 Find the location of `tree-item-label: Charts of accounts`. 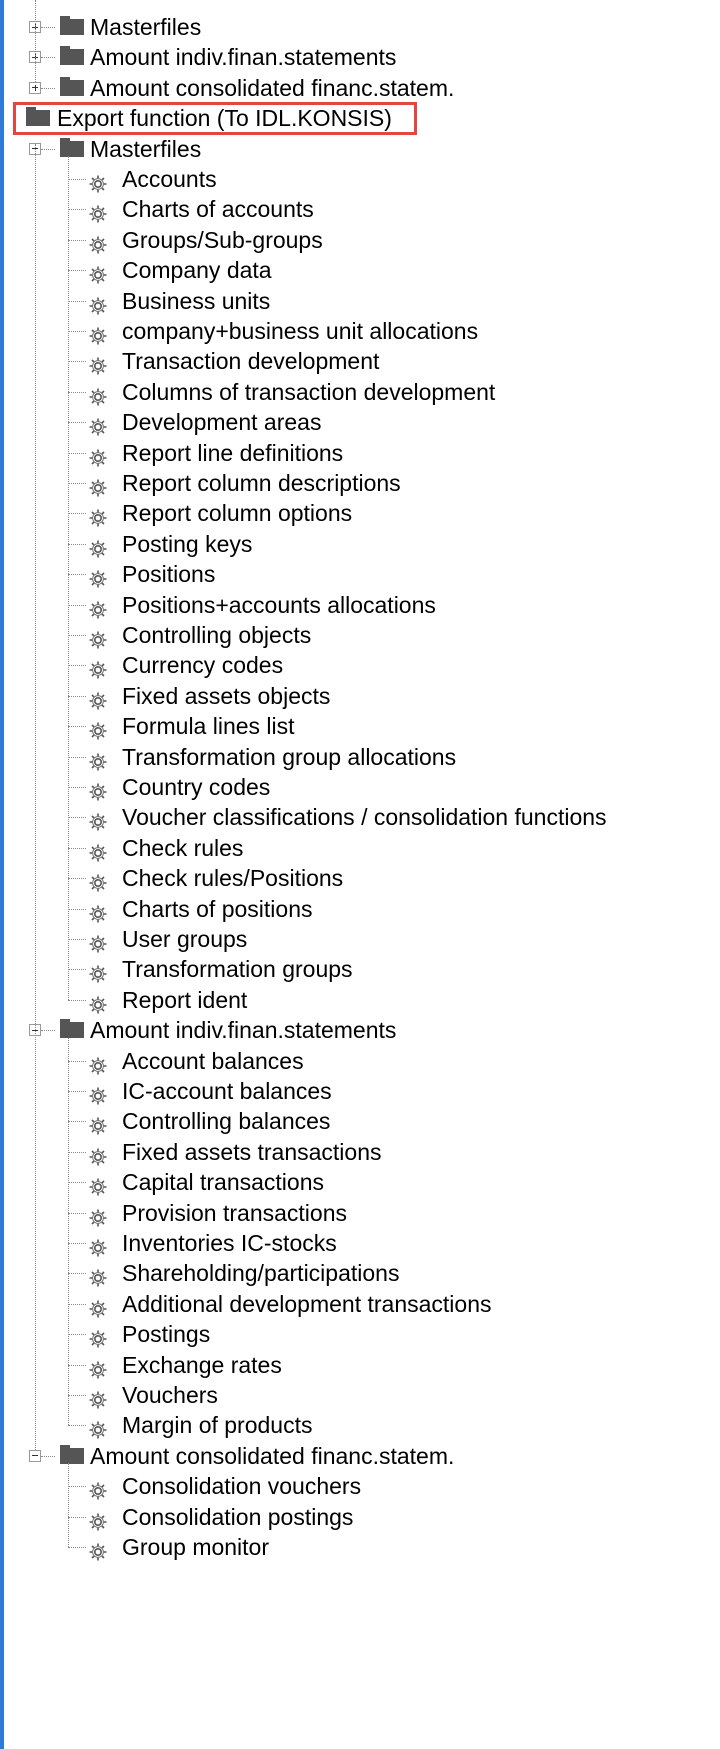

tree-item-label: Charts of accounts is located at coordinates (218, 209).